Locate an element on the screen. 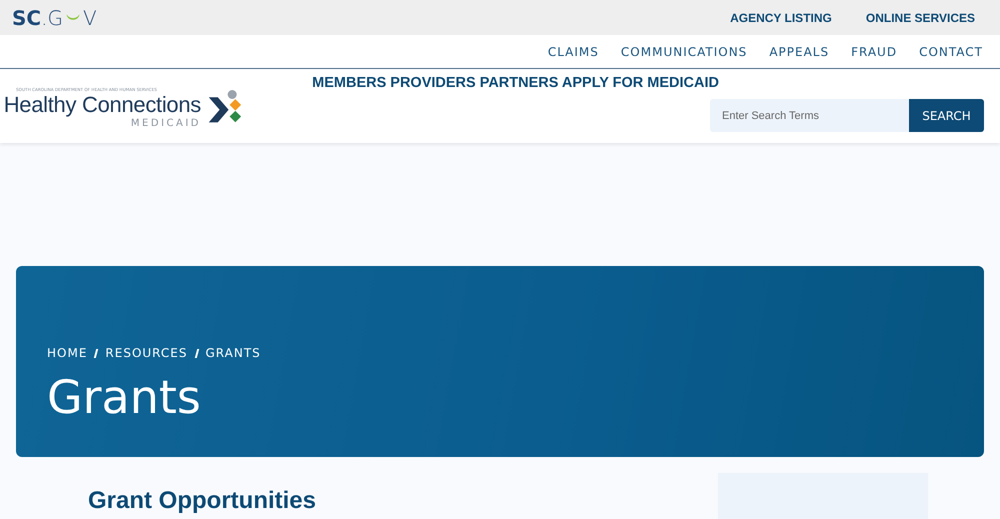 The image size is (1000, 519). sc-gov-logo: SC.G V is located at coordinates (54, 18).